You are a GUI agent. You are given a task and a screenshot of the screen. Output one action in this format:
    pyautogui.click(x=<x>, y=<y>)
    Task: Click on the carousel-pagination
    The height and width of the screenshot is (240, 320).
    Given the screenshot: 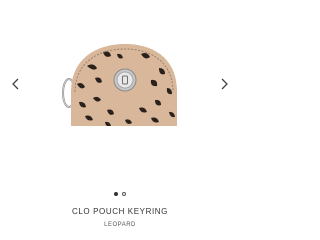 What is the action you would take?
    pyautogui.click(x=120, y=194)
    